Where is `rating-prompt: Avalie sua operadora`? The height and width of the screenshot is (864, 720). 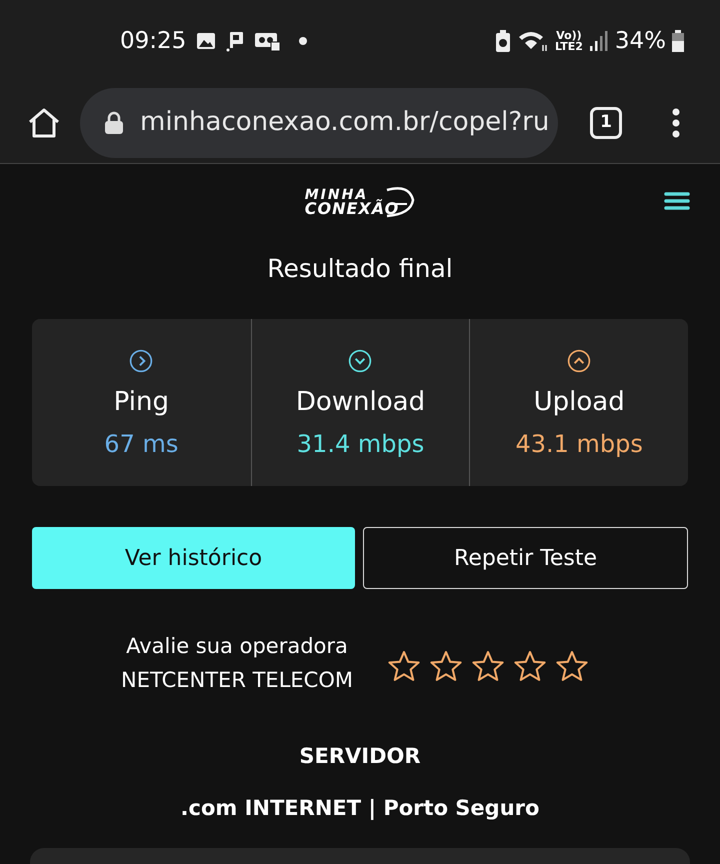 rating-prompt: Avalie sua operadora is located at coordinates (237, 646).